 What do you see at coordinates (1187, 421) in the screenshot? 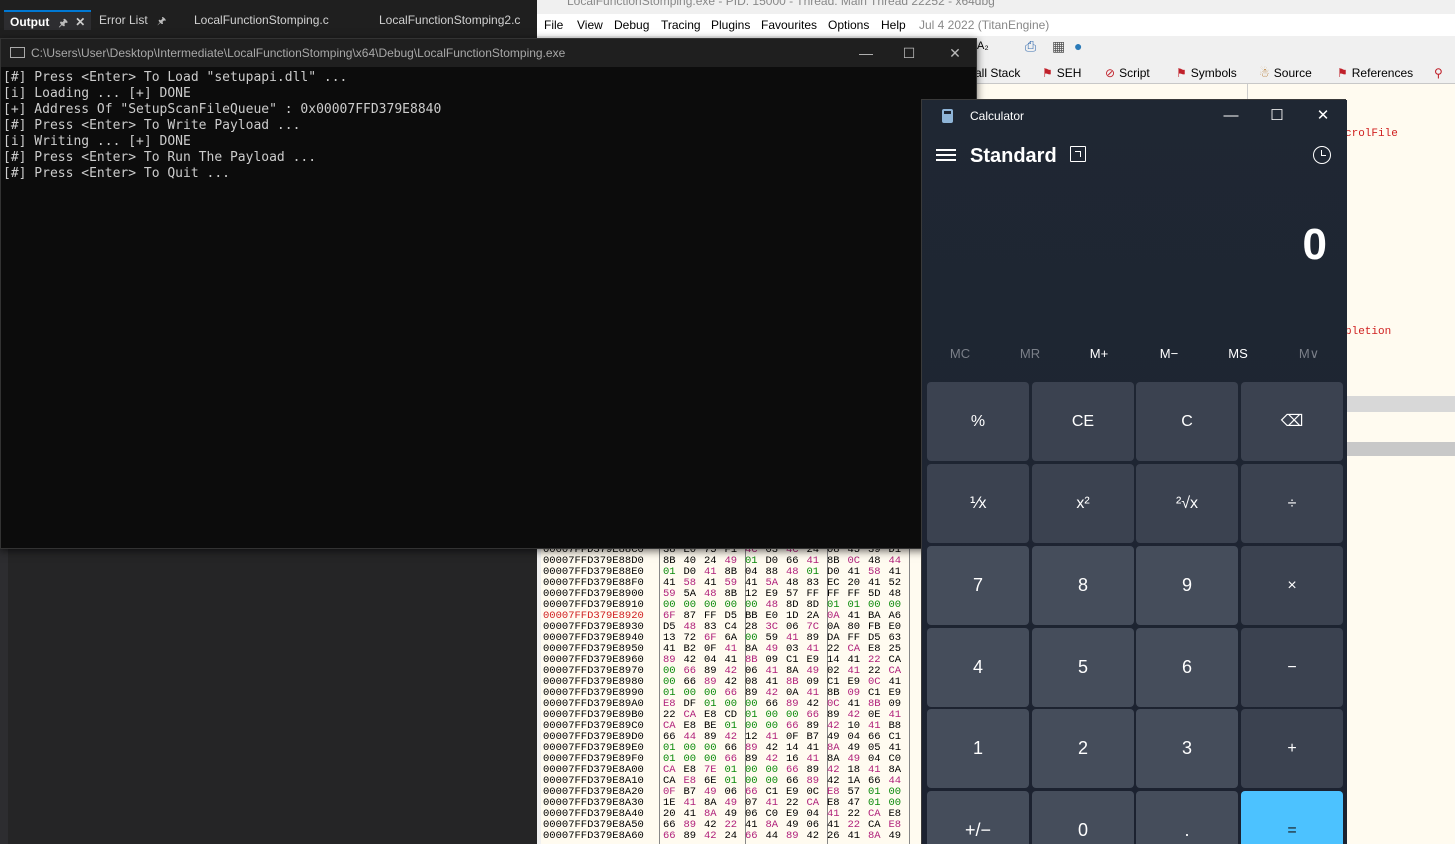
I see `clear-key: C` at bounding box center [1187, 421].